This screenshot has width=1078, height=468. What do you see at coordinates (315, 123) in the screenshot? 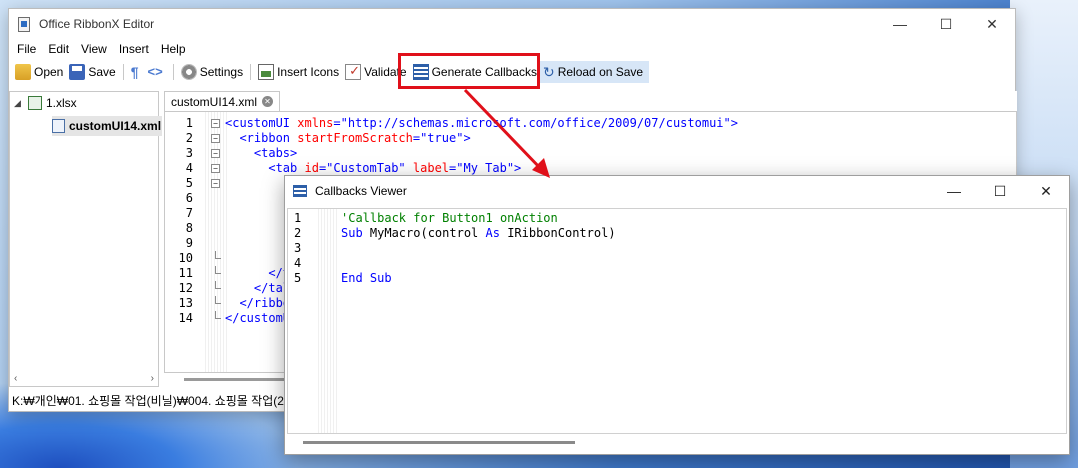
I see `code-token: xmlns` at bounding box center [315, 123].